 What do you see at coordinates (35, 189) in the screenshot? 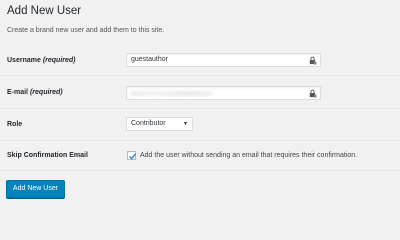
I see `add-new-user-button: Add New User` at bounding box center [35, 189].